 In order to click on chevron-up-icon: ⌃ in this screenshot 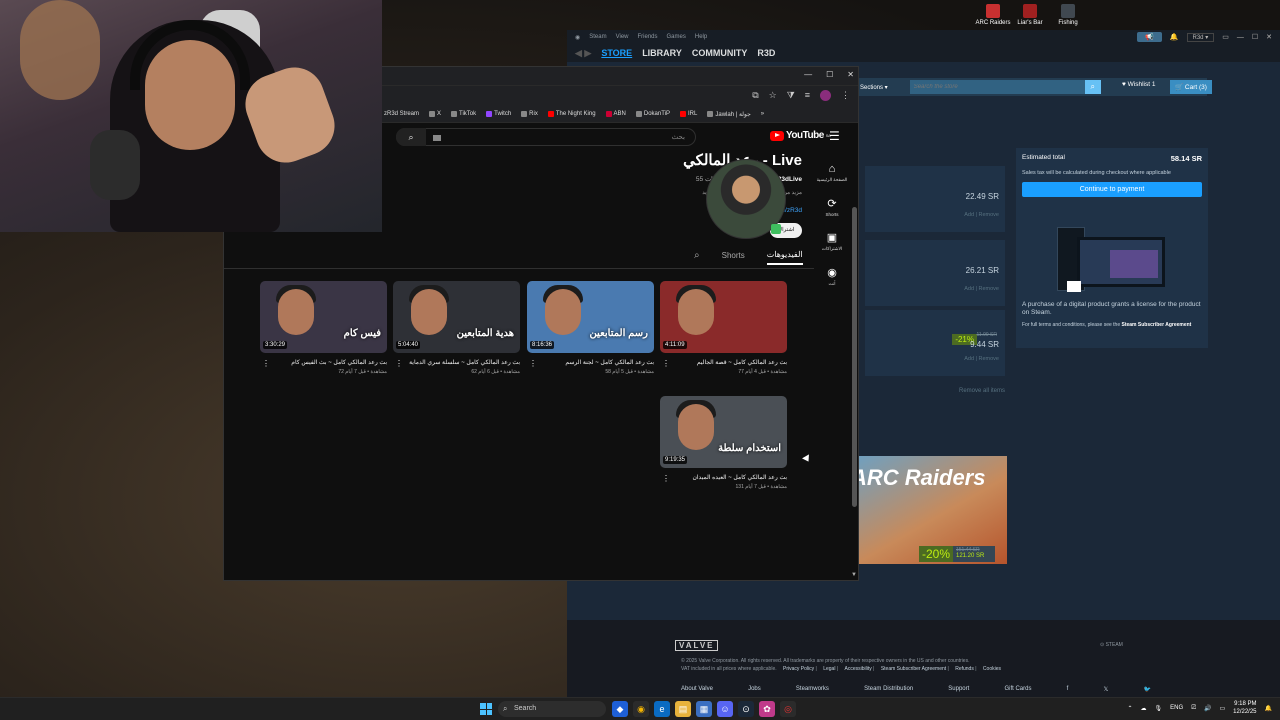, I will do `click(1130, 708)`.